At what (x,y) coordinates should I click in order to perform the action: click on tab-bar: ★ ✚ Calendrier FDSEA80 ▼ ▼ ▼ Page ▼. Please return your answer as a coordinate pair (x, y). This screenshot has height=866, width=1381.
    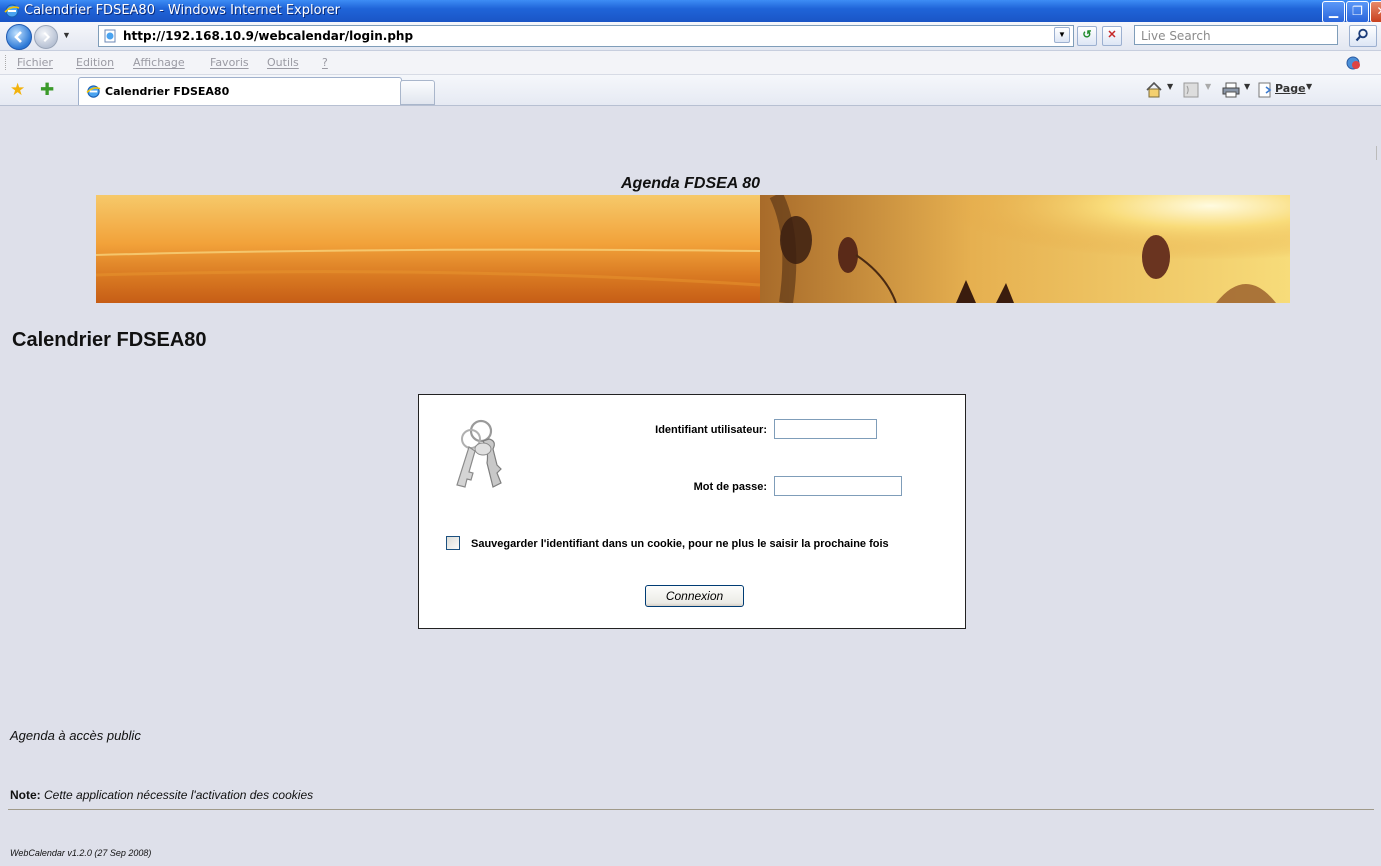
    Looking at the image, I should click on (690, 90).